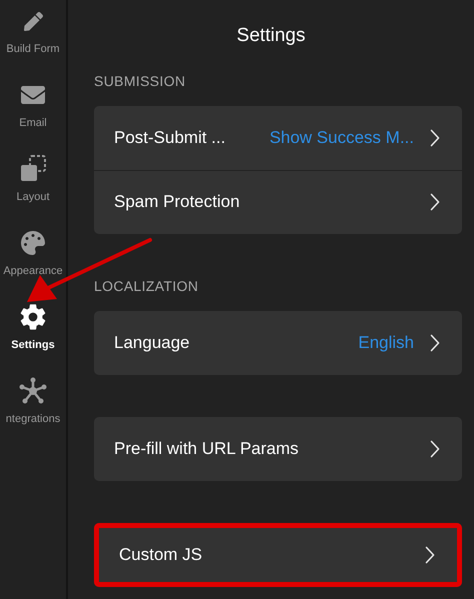 Image resolution: width=474 pixels, height=599 pixels. What do you see at coordinates (33, 243) in the screenshot?
I see `palette-icon` at bounding box center [33, 243].